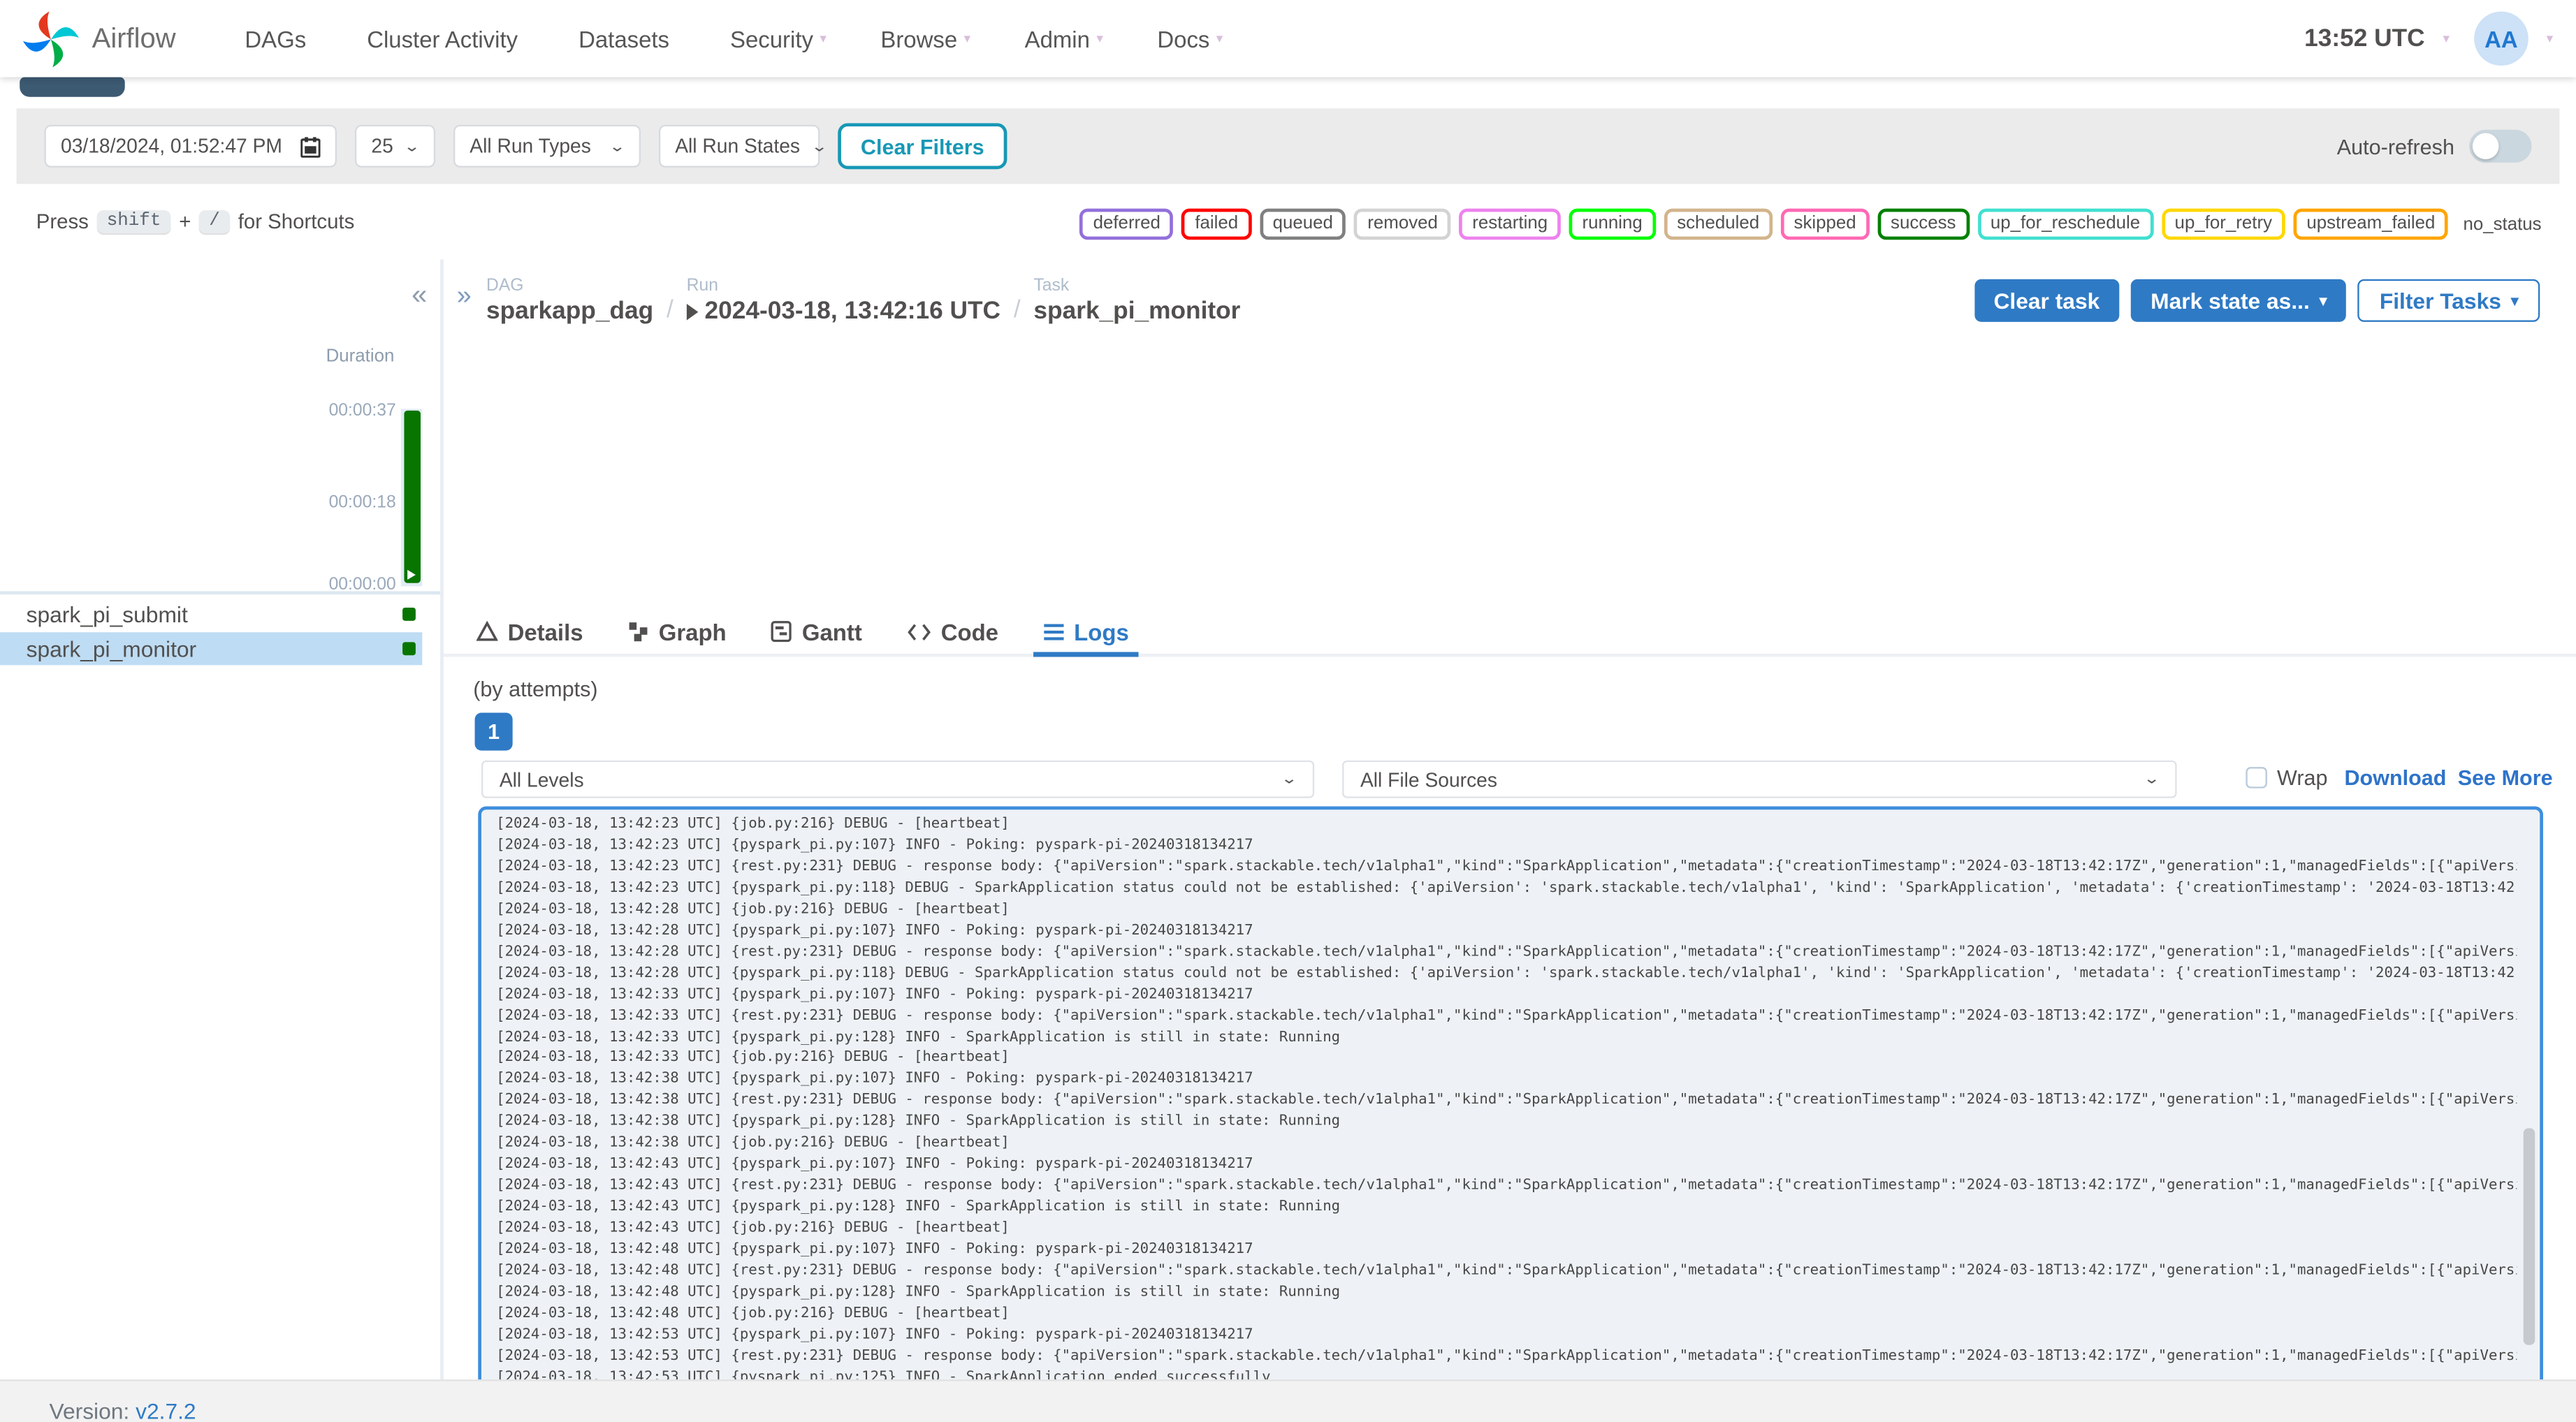 The image size is (2576, 1422). Describe the element at coordinates (2529, 1236) in the screenshot. I see `vertical-scrollbar-thumb` at that location.